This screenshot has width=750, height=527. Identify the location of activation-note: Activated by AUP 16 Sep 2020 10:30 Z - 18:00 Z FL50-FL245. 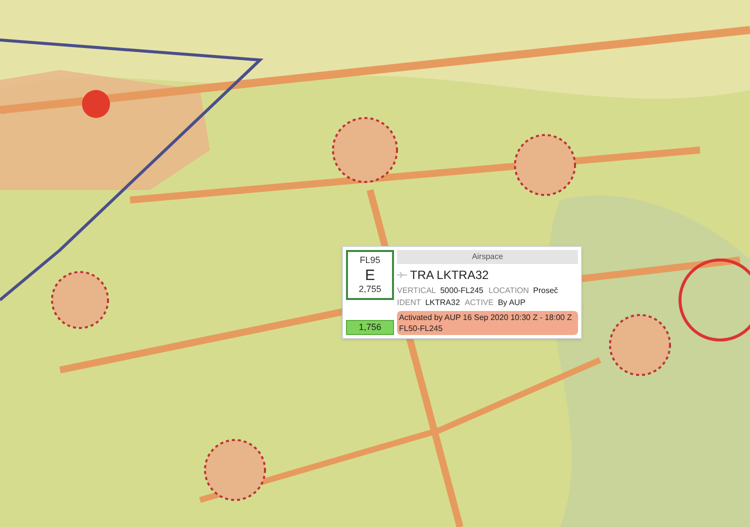
(487, 323).